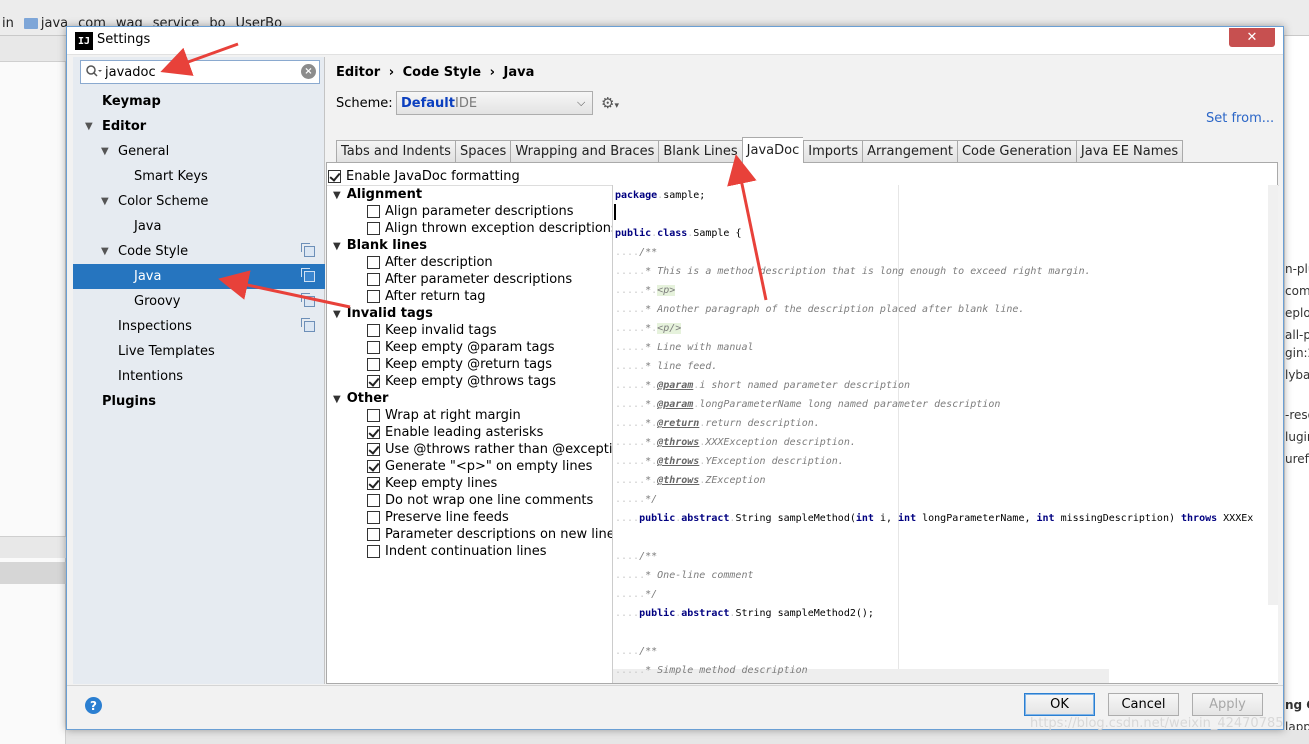 This screenshot has height=744, width=1309. I want to click on option-leading-asterisks: Enable leading asterisks, so click(455, 432).